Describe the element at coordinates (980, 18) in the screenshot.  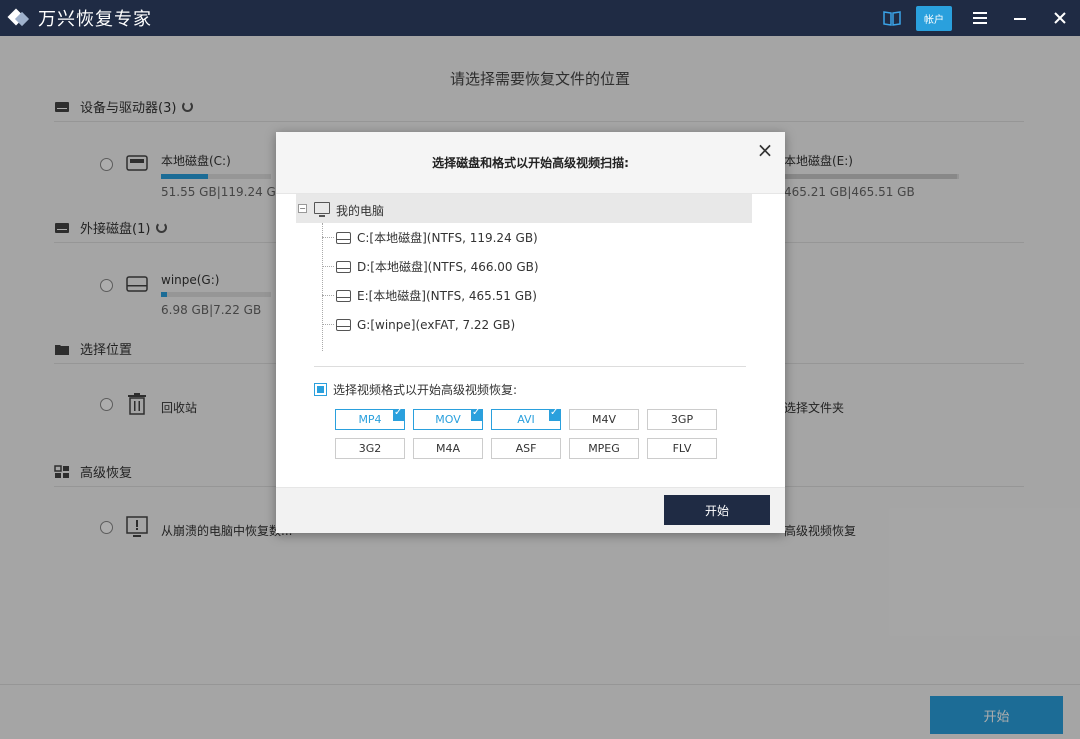
I see `hamburger-icon` at that location.